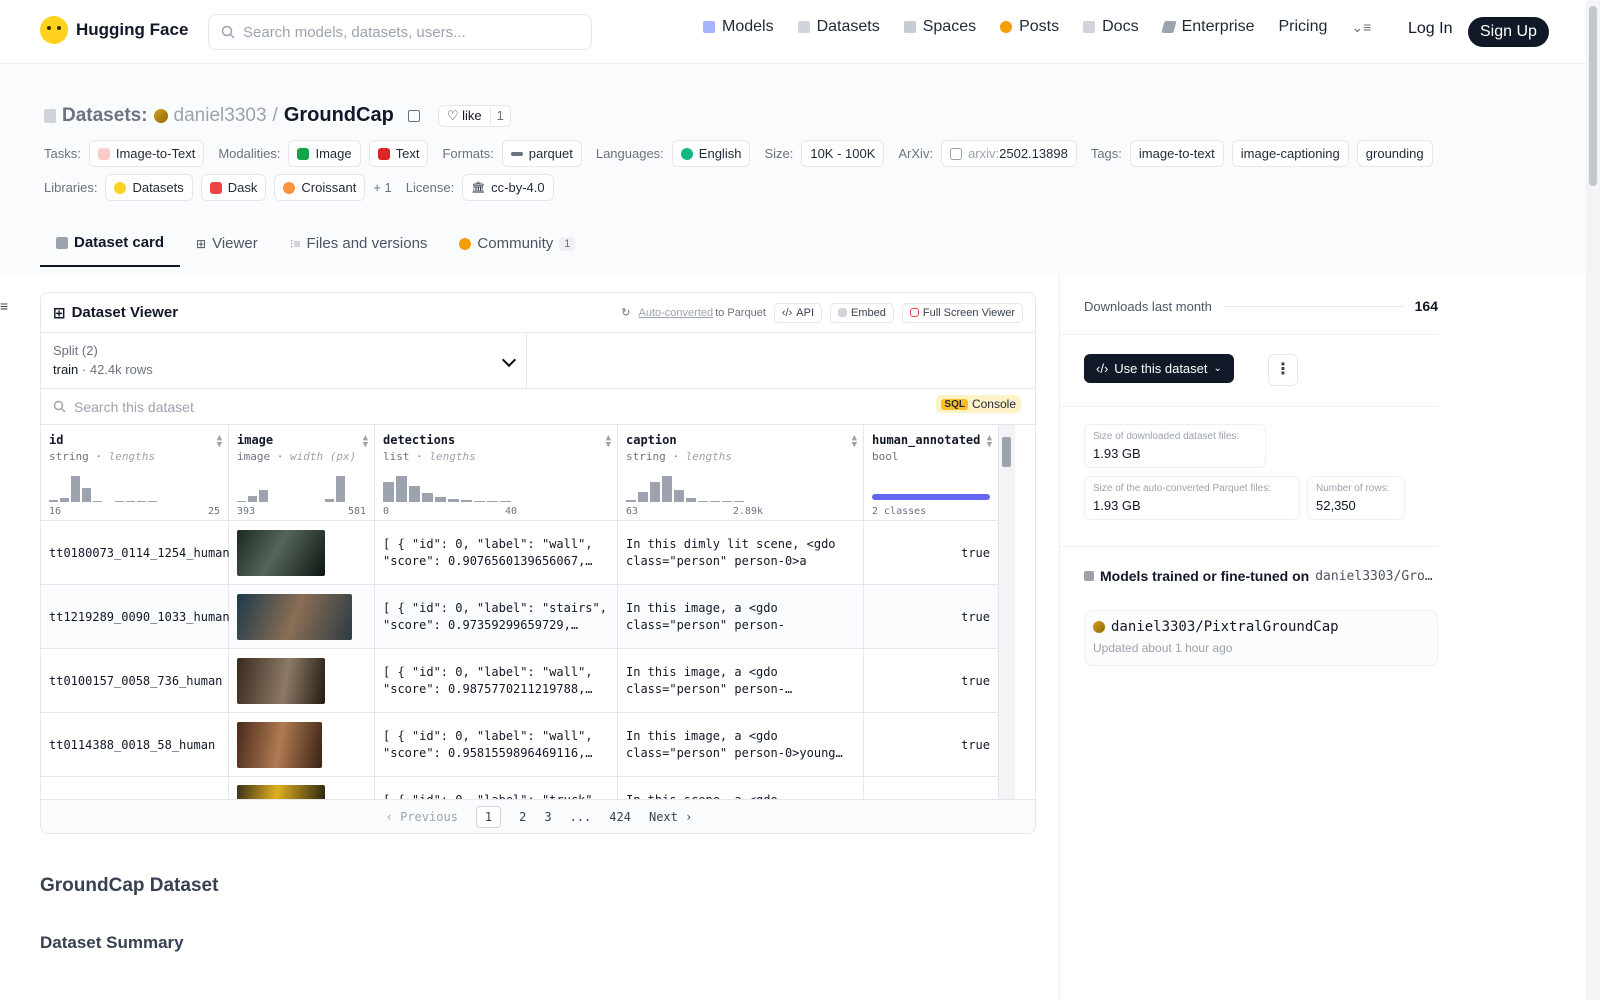 Image resolution: width=1600 pixels, height=1000 pixels. Describe the element at coordinates (522, 817) in the screenshot. I see `page-2: 2` at that location.